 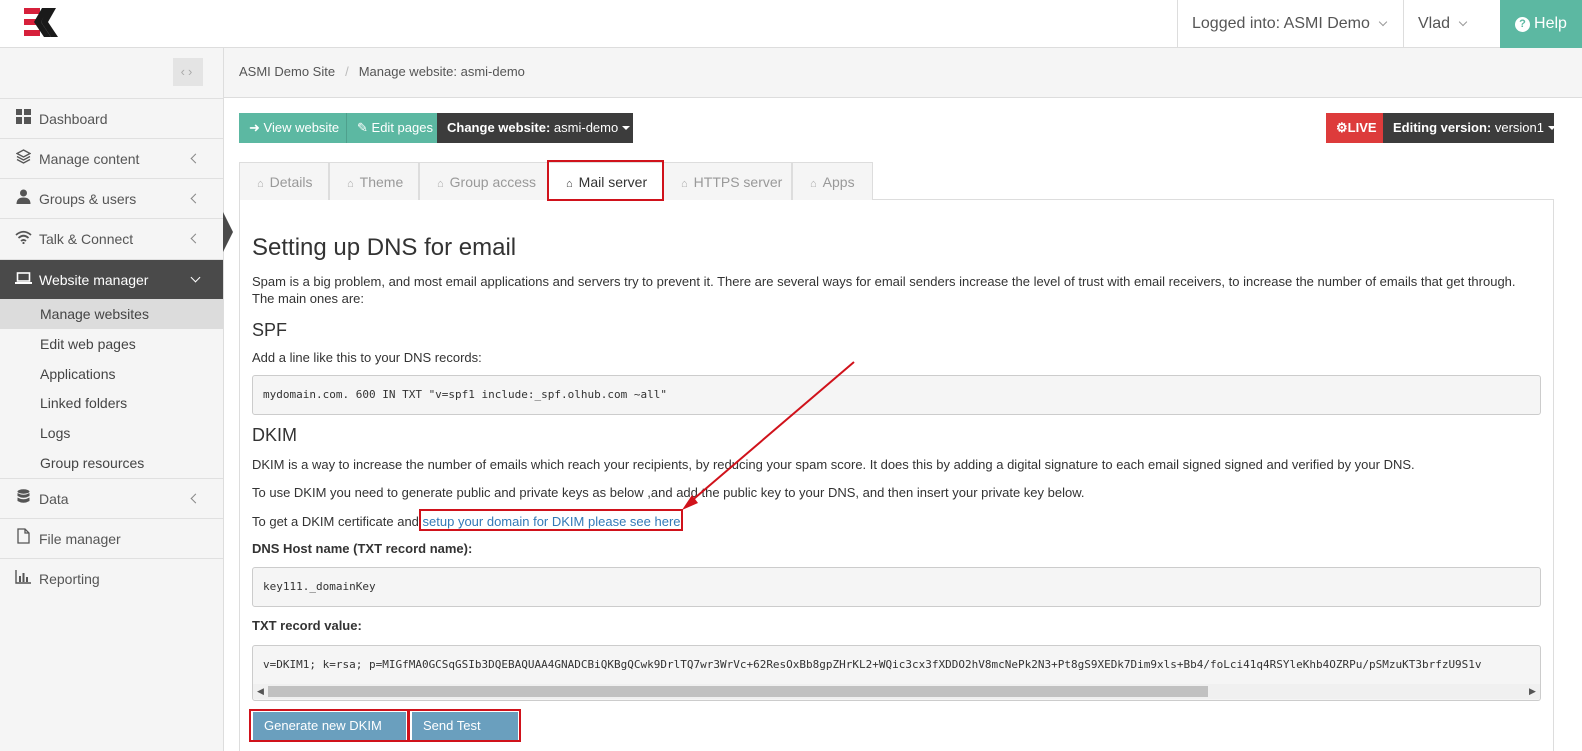 What do you see at coordinates (768, 435) in the screenshot?
I see `annotation-arrow` at bounding box center [768, 435].